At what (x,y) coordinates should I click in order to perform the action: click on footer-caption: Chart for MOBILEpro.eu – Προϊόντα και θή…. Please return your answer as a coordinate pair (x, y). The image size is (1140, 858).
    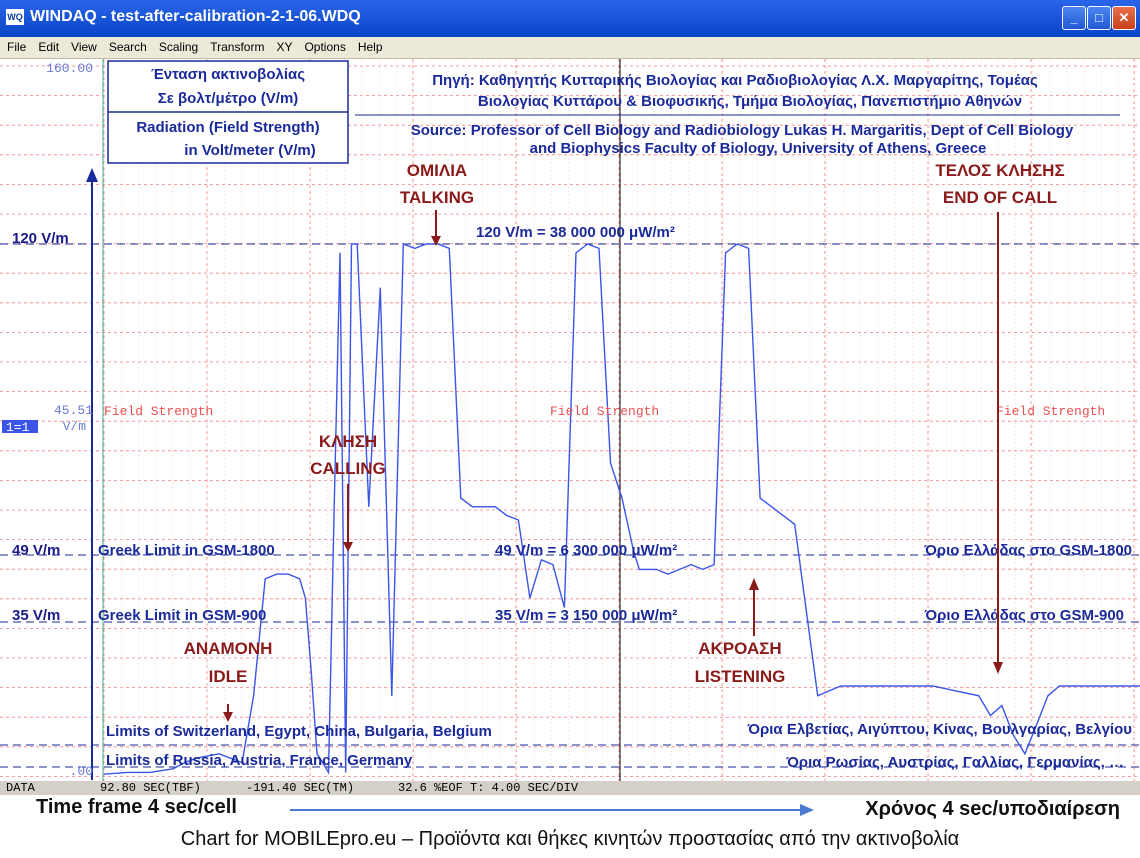
    Looking at the image, I should click on (570, 839).